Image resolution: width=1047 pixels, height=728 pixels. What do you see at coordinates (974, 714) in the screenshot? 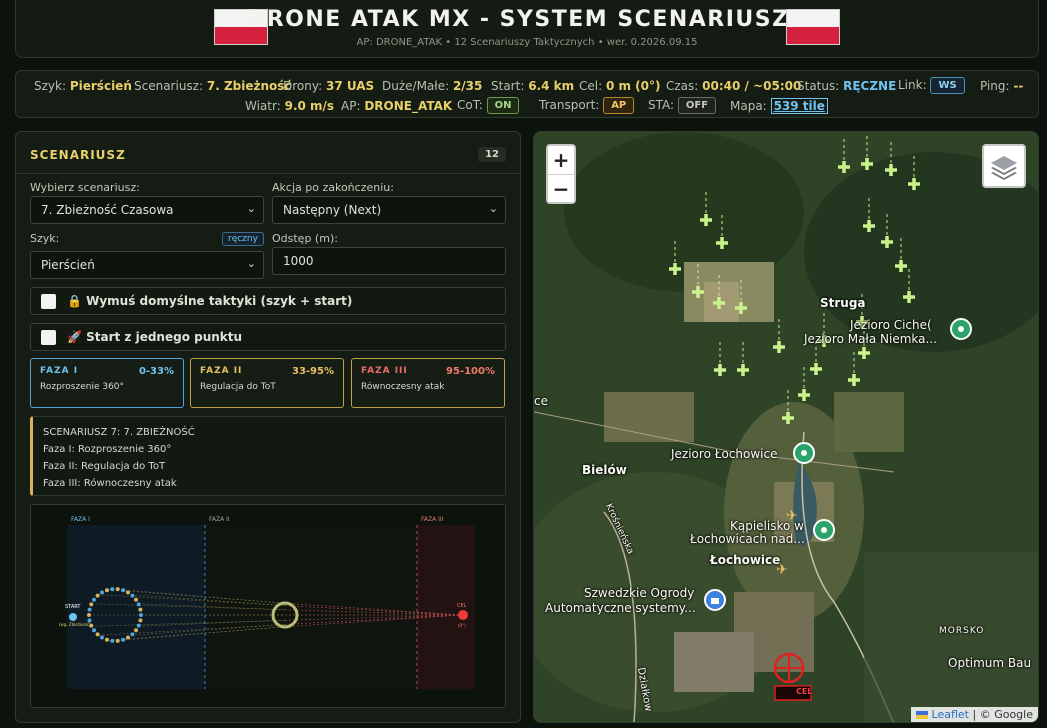
I see `map-attribution: Leaflet | © Google` at bounding box center [974, 714].